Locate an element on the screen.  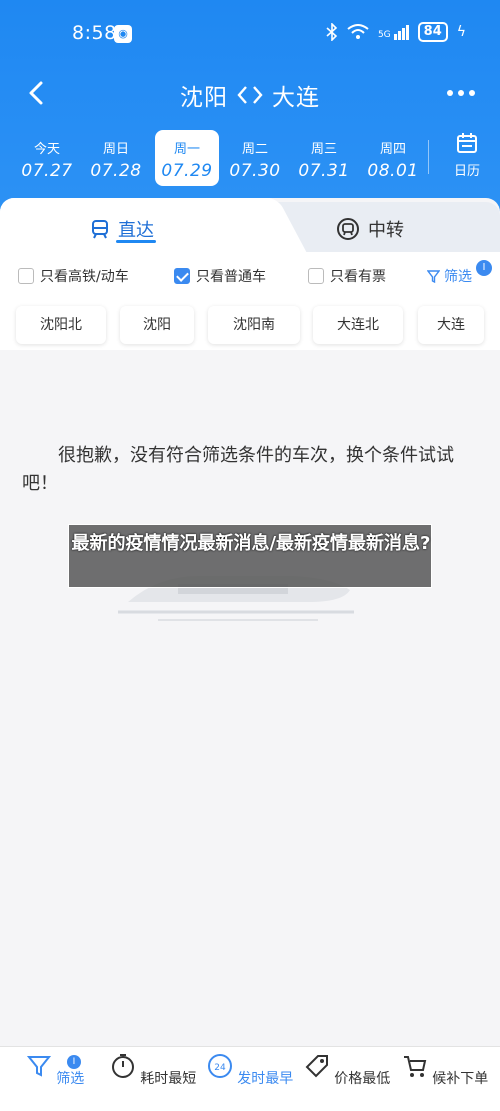
regular-checkbox is located at coordinates (182, 276).